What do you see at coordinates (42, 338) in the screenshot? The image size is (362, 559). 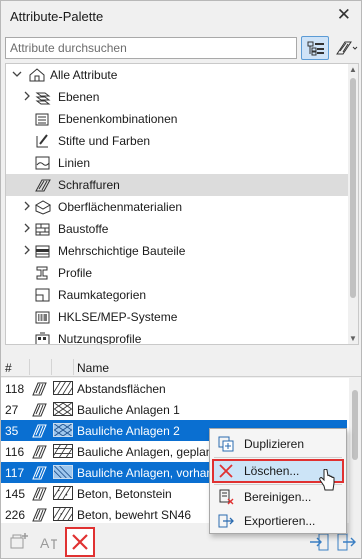 I see `operation-profiles-icon` at bounding box center [42, 338].